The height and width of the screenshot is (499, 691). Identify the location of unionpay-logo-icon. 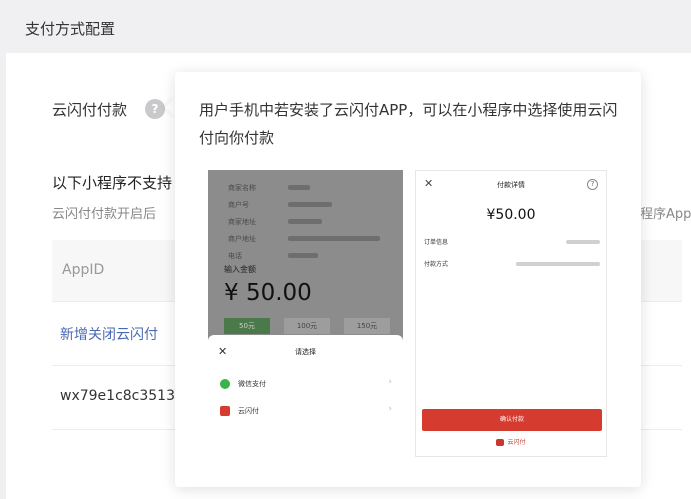
(500, 442).